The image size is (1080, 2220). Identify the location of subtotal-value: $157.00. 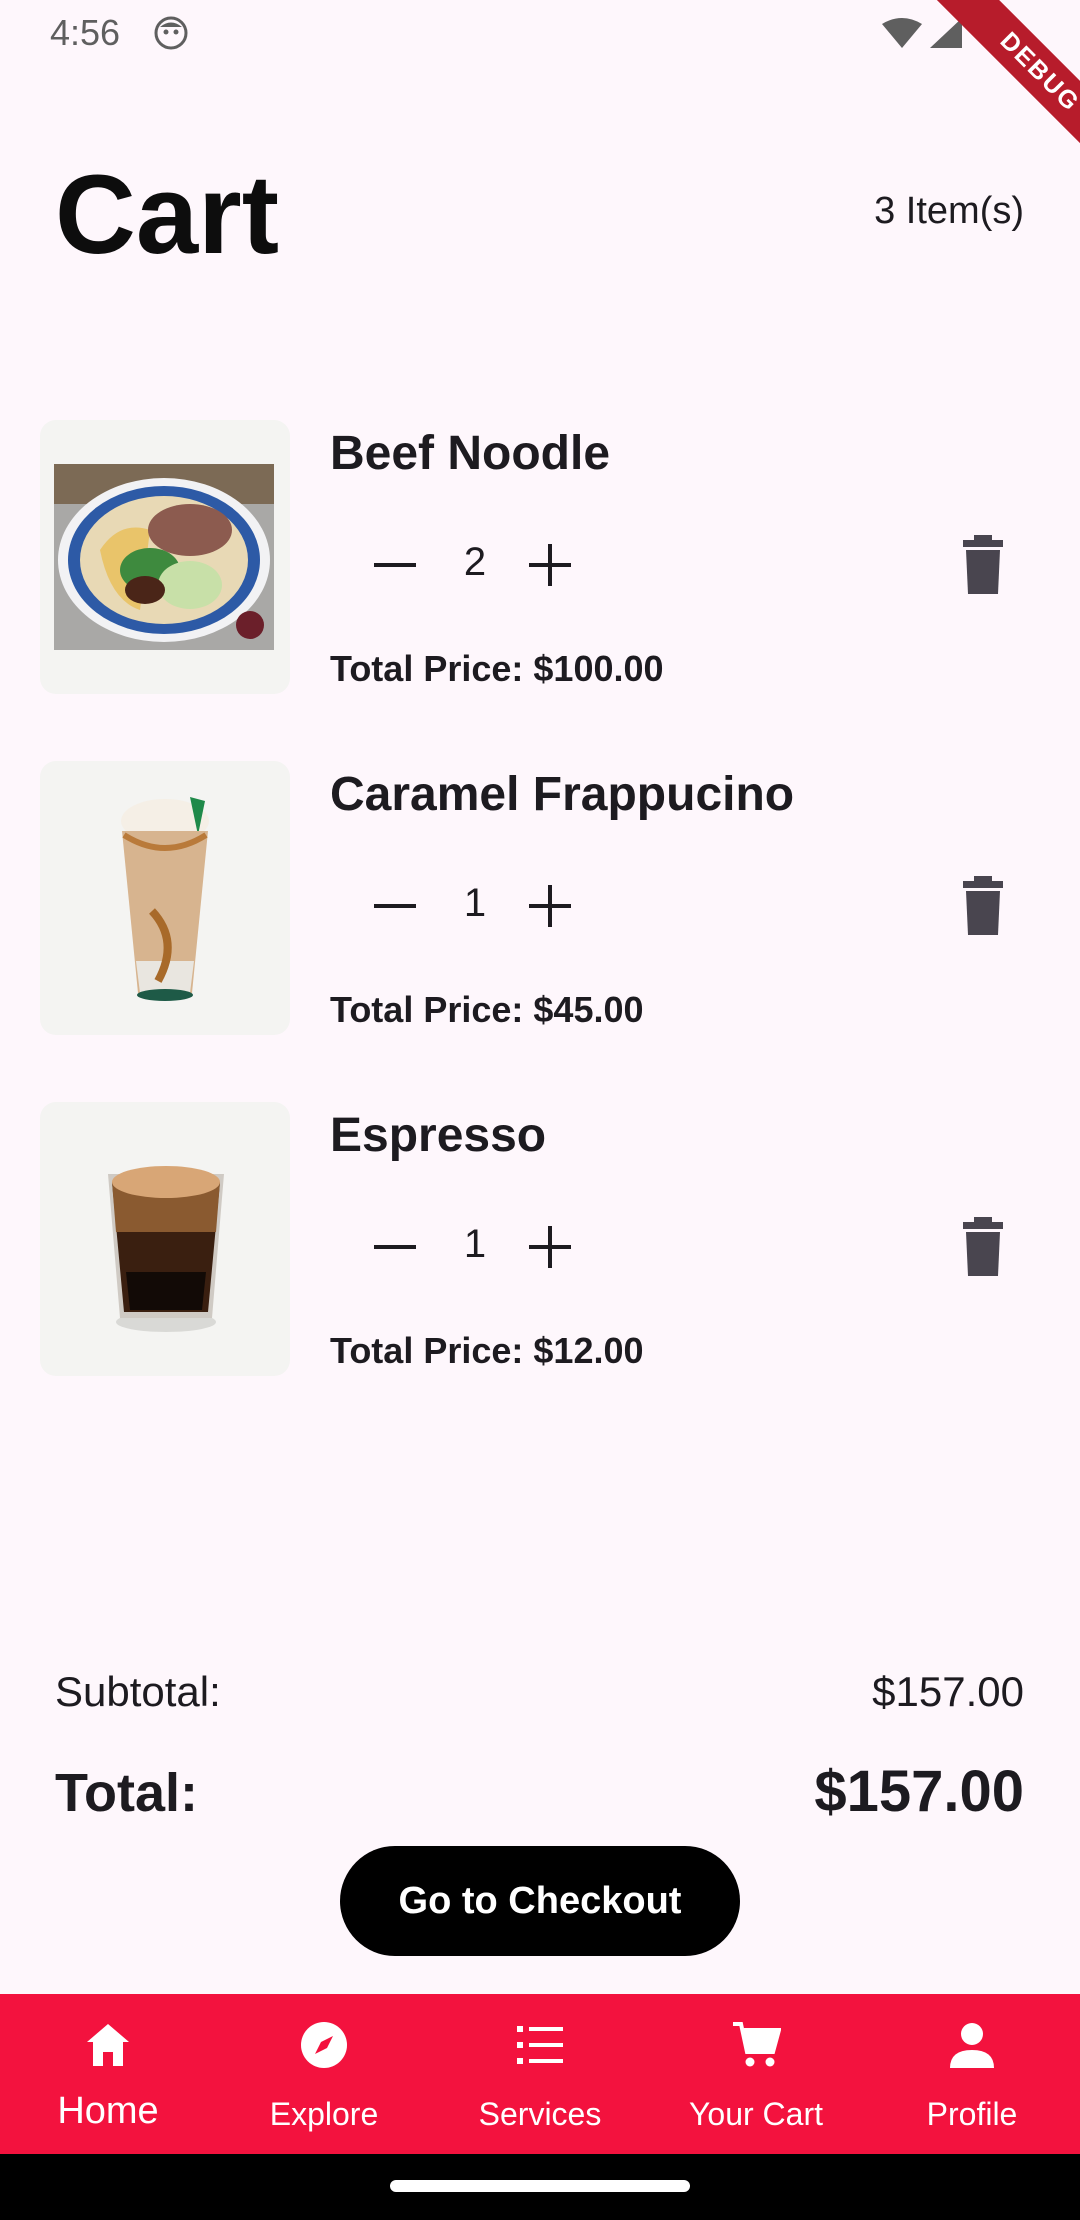
(948, 1691).